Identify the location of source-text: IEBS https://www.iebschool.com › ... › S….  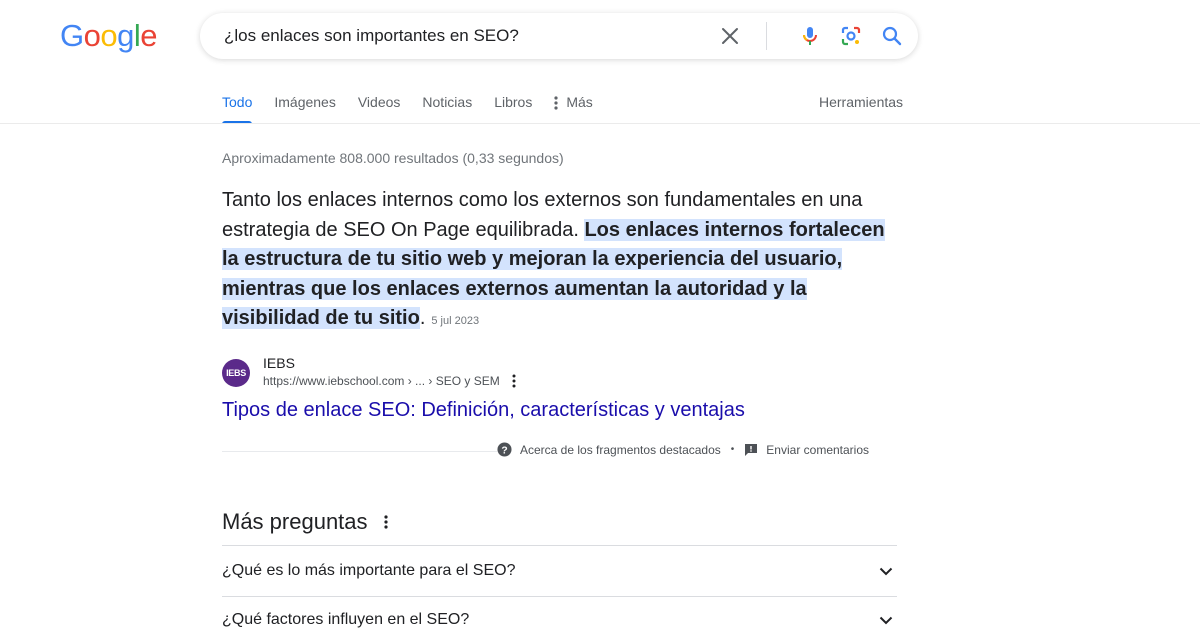
(389, 372).